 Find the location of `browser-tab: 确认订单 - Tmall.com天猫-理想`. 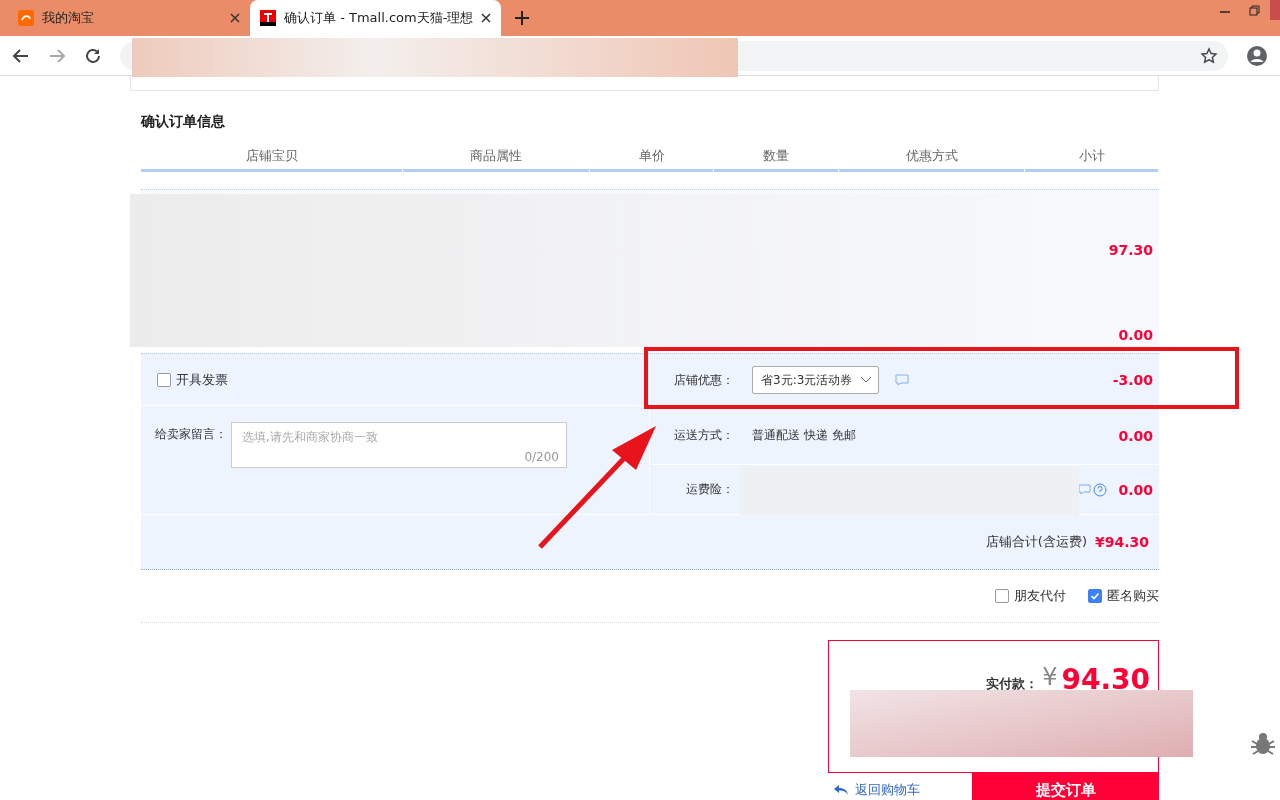

browser-tab: 确认订单 - Tmall.com天猫-理想 is located at coordinates (376, 18).